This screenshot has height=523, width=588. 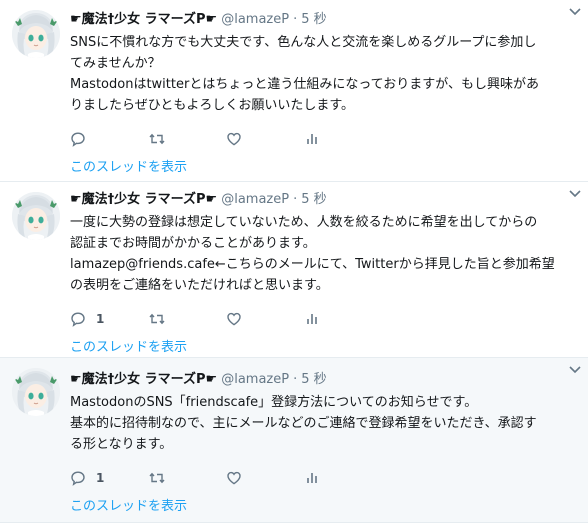 I want to click on tweet-line: る形となります。, so click(x=121, y=444).